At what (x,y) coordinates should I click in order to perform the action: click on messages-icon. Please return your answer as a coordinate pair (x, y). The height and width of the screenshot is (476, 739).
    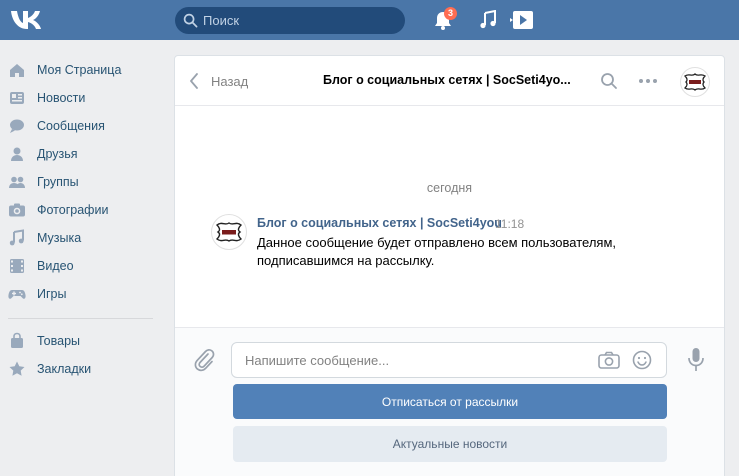
    Looking at the image, I should click on (17, 126).